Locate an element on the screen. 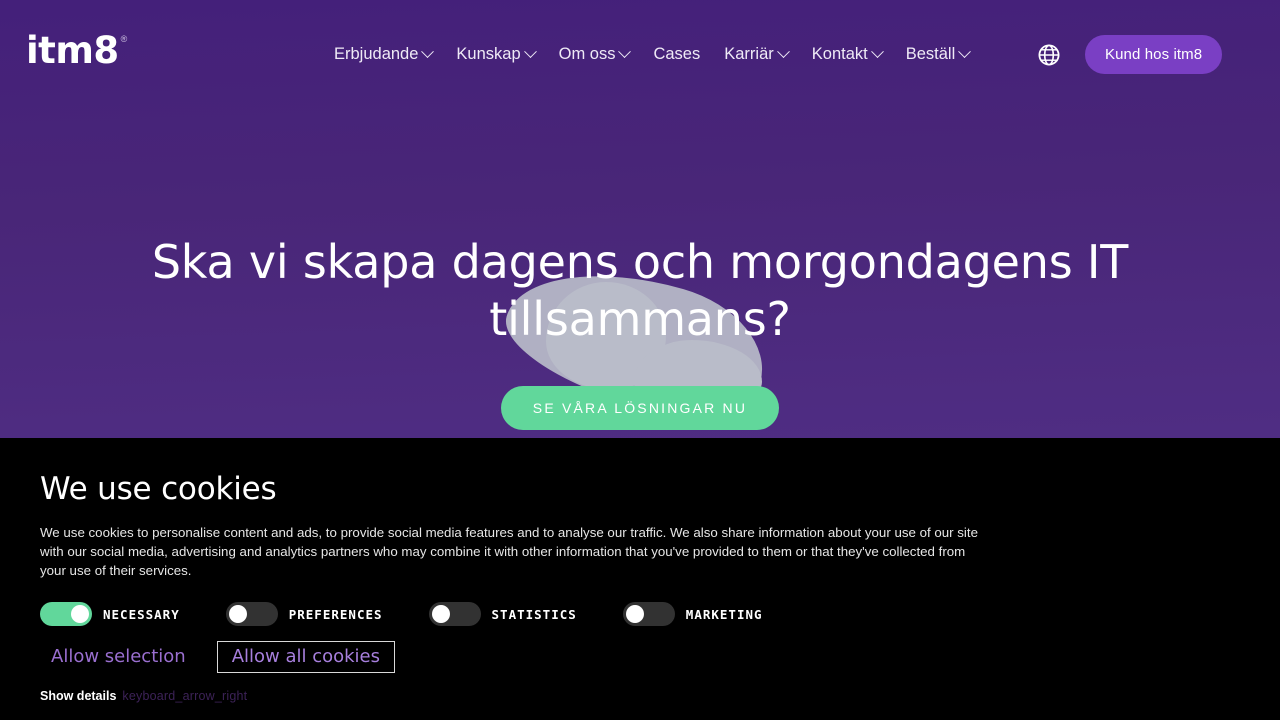 This screenshot has height=720, width=1280. nav-item-kontakt: Kontakt is located at coordinates (847, 54).